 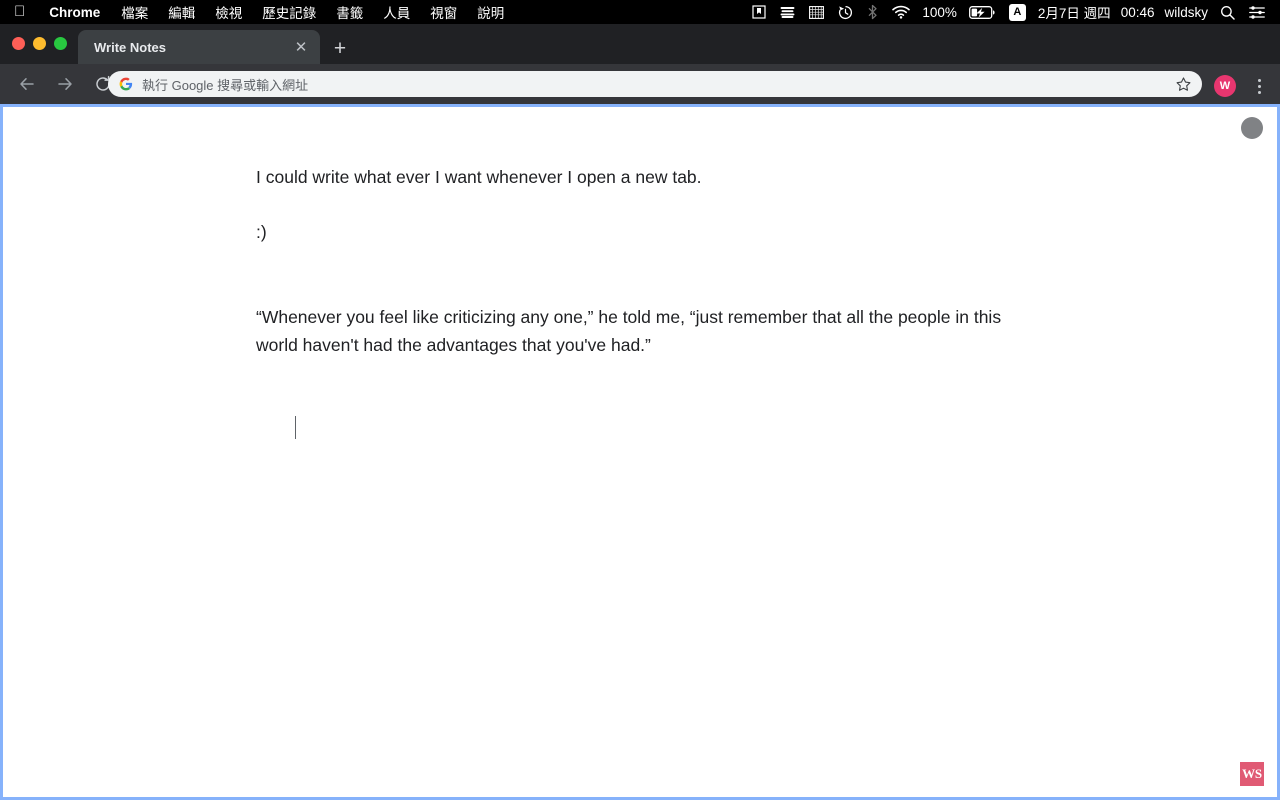 What do you see at coordinates (1138, 12) in the screenshot?
I see `menubar-time: 00:46` at bounding box center [1138, 12].